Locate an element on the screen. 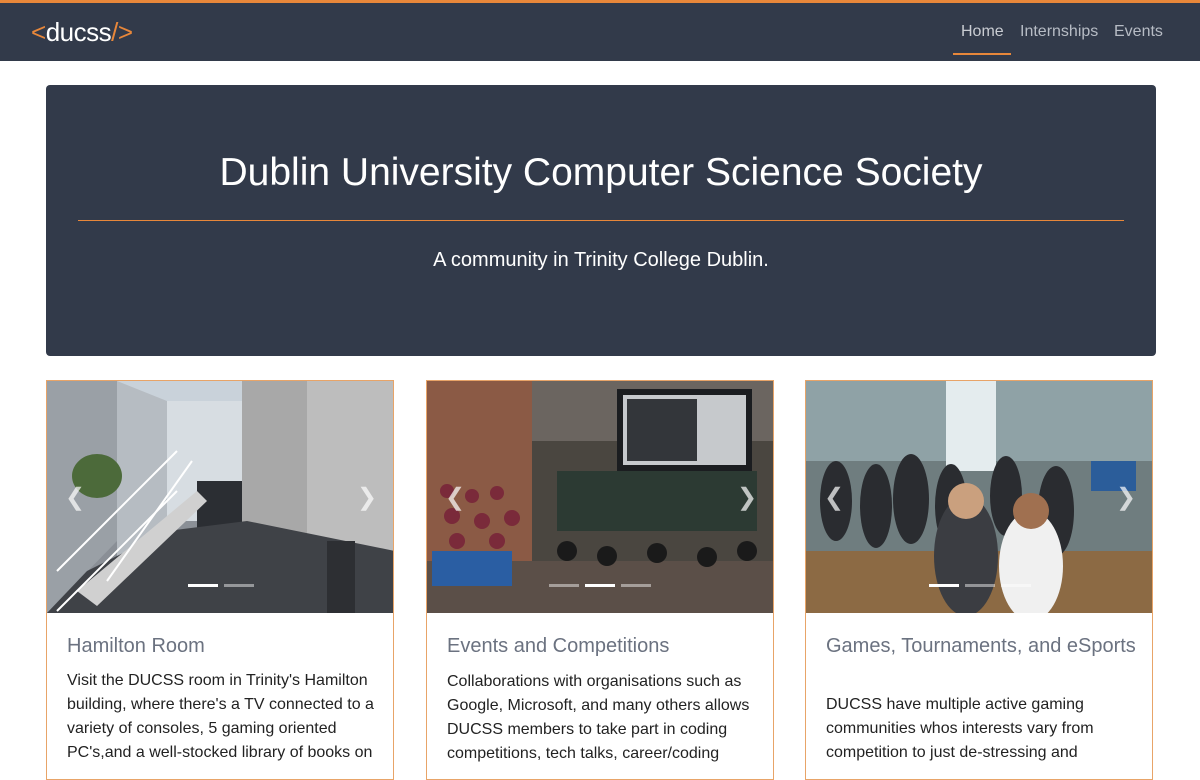 This screenshot has width=1200, height=780. modern-building-stairs-photo is located at coordinates (220, 497).